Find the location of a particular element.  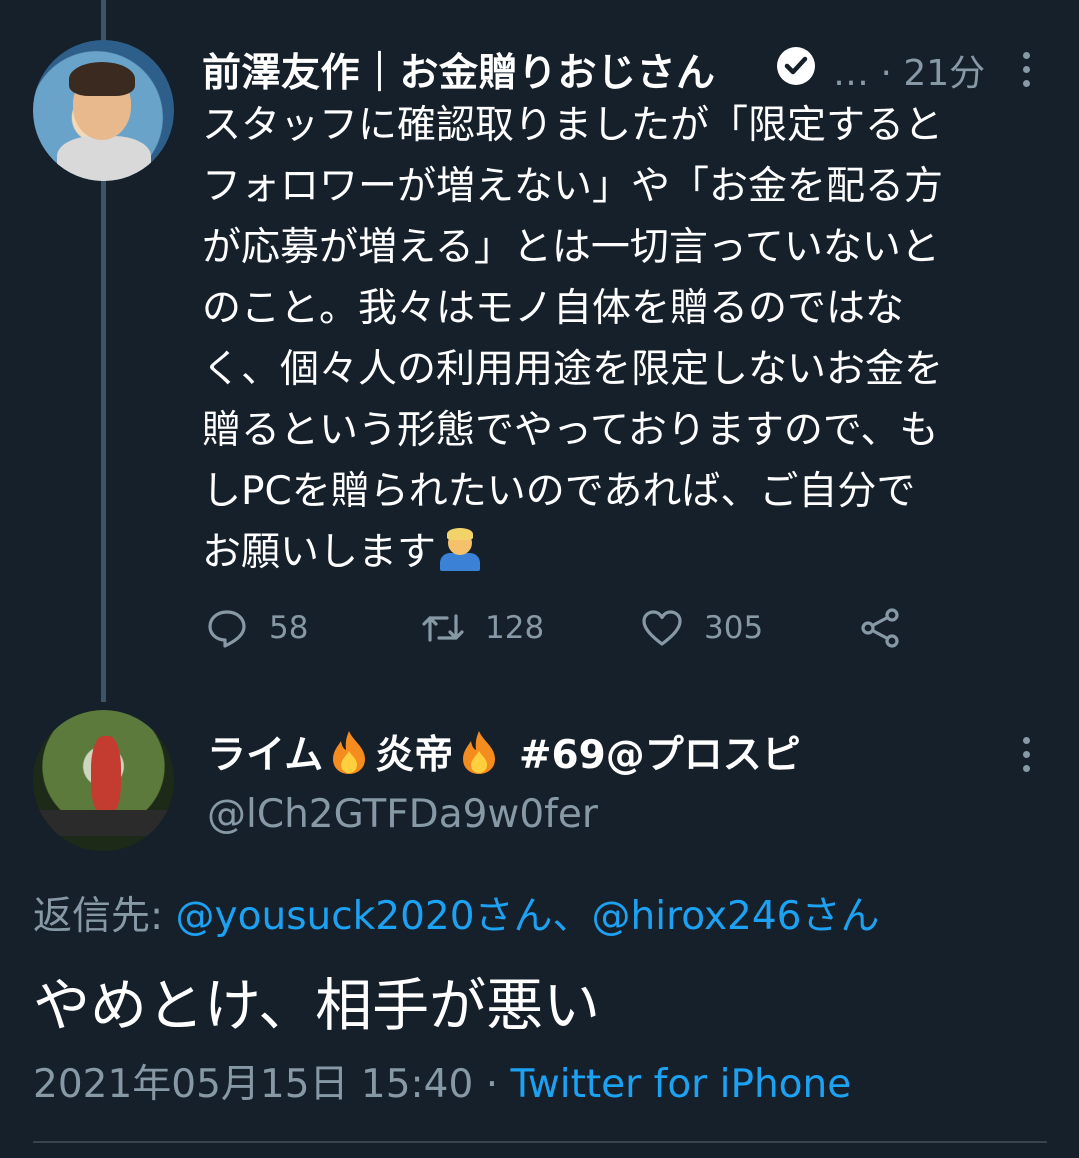

share-button is located at coordinates (890, 628).